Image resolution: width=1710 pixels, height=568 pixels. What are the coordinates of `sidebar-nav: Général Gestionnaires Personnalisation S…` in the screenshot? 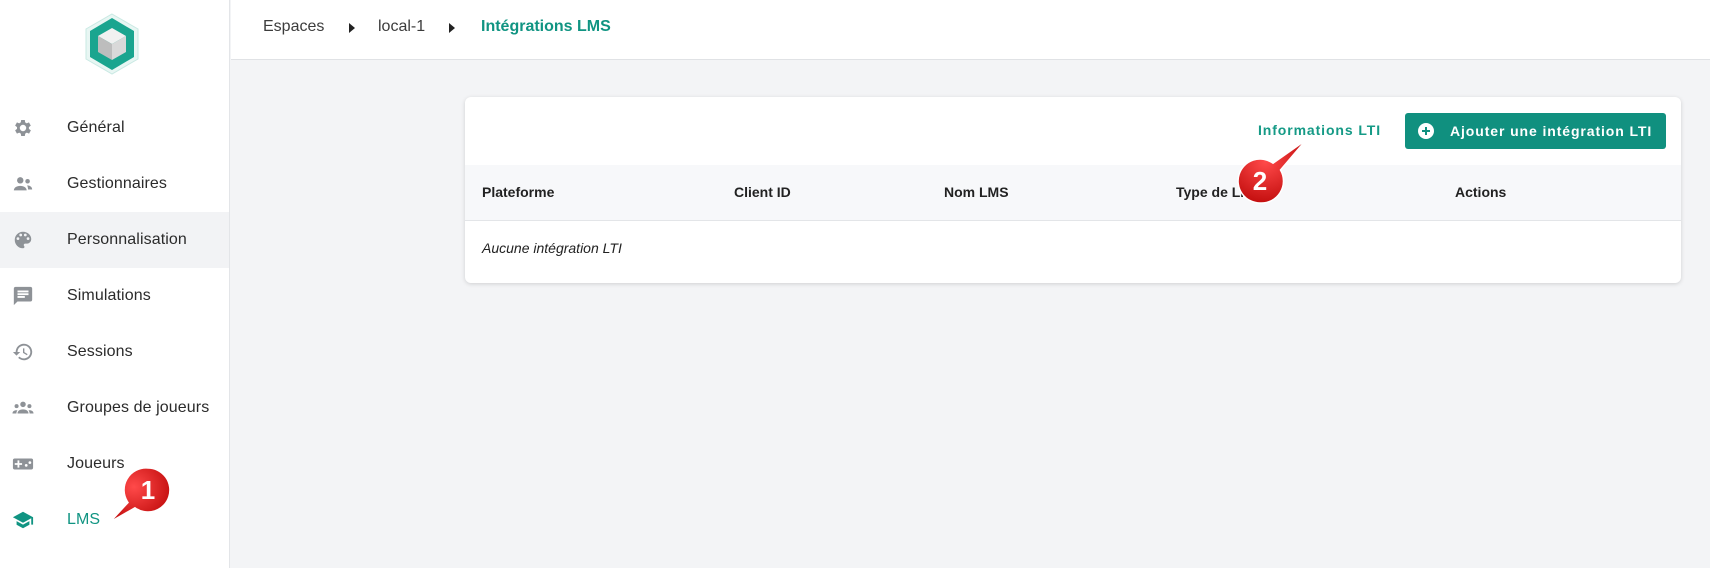 It's located at (114, 324).